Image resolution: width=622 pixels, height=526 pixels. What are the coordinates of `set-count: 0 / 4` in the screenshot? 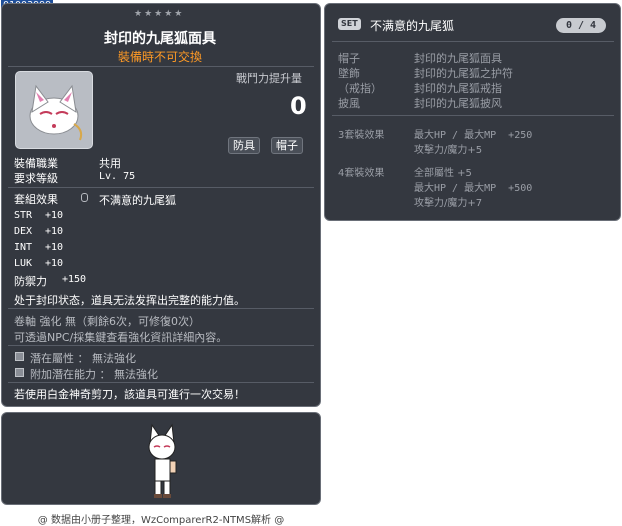 It's located at (581, 25).